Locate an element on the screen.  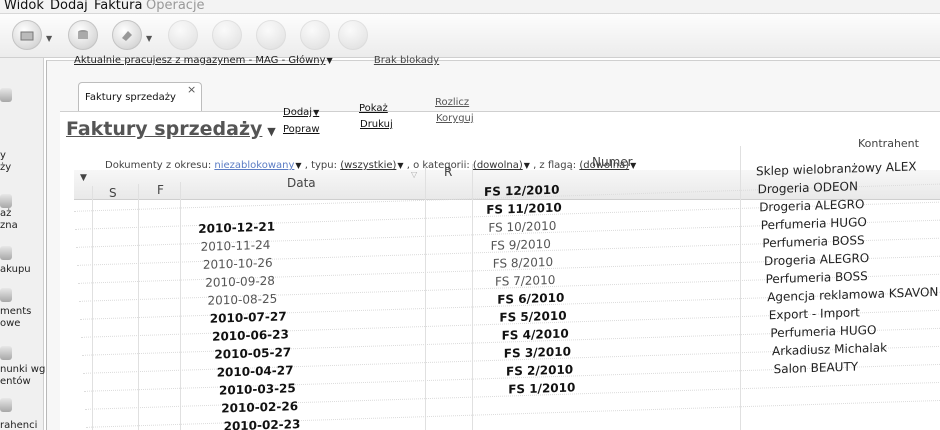
cell-number: FS 11/2010 is located at coordinates (524, 208).